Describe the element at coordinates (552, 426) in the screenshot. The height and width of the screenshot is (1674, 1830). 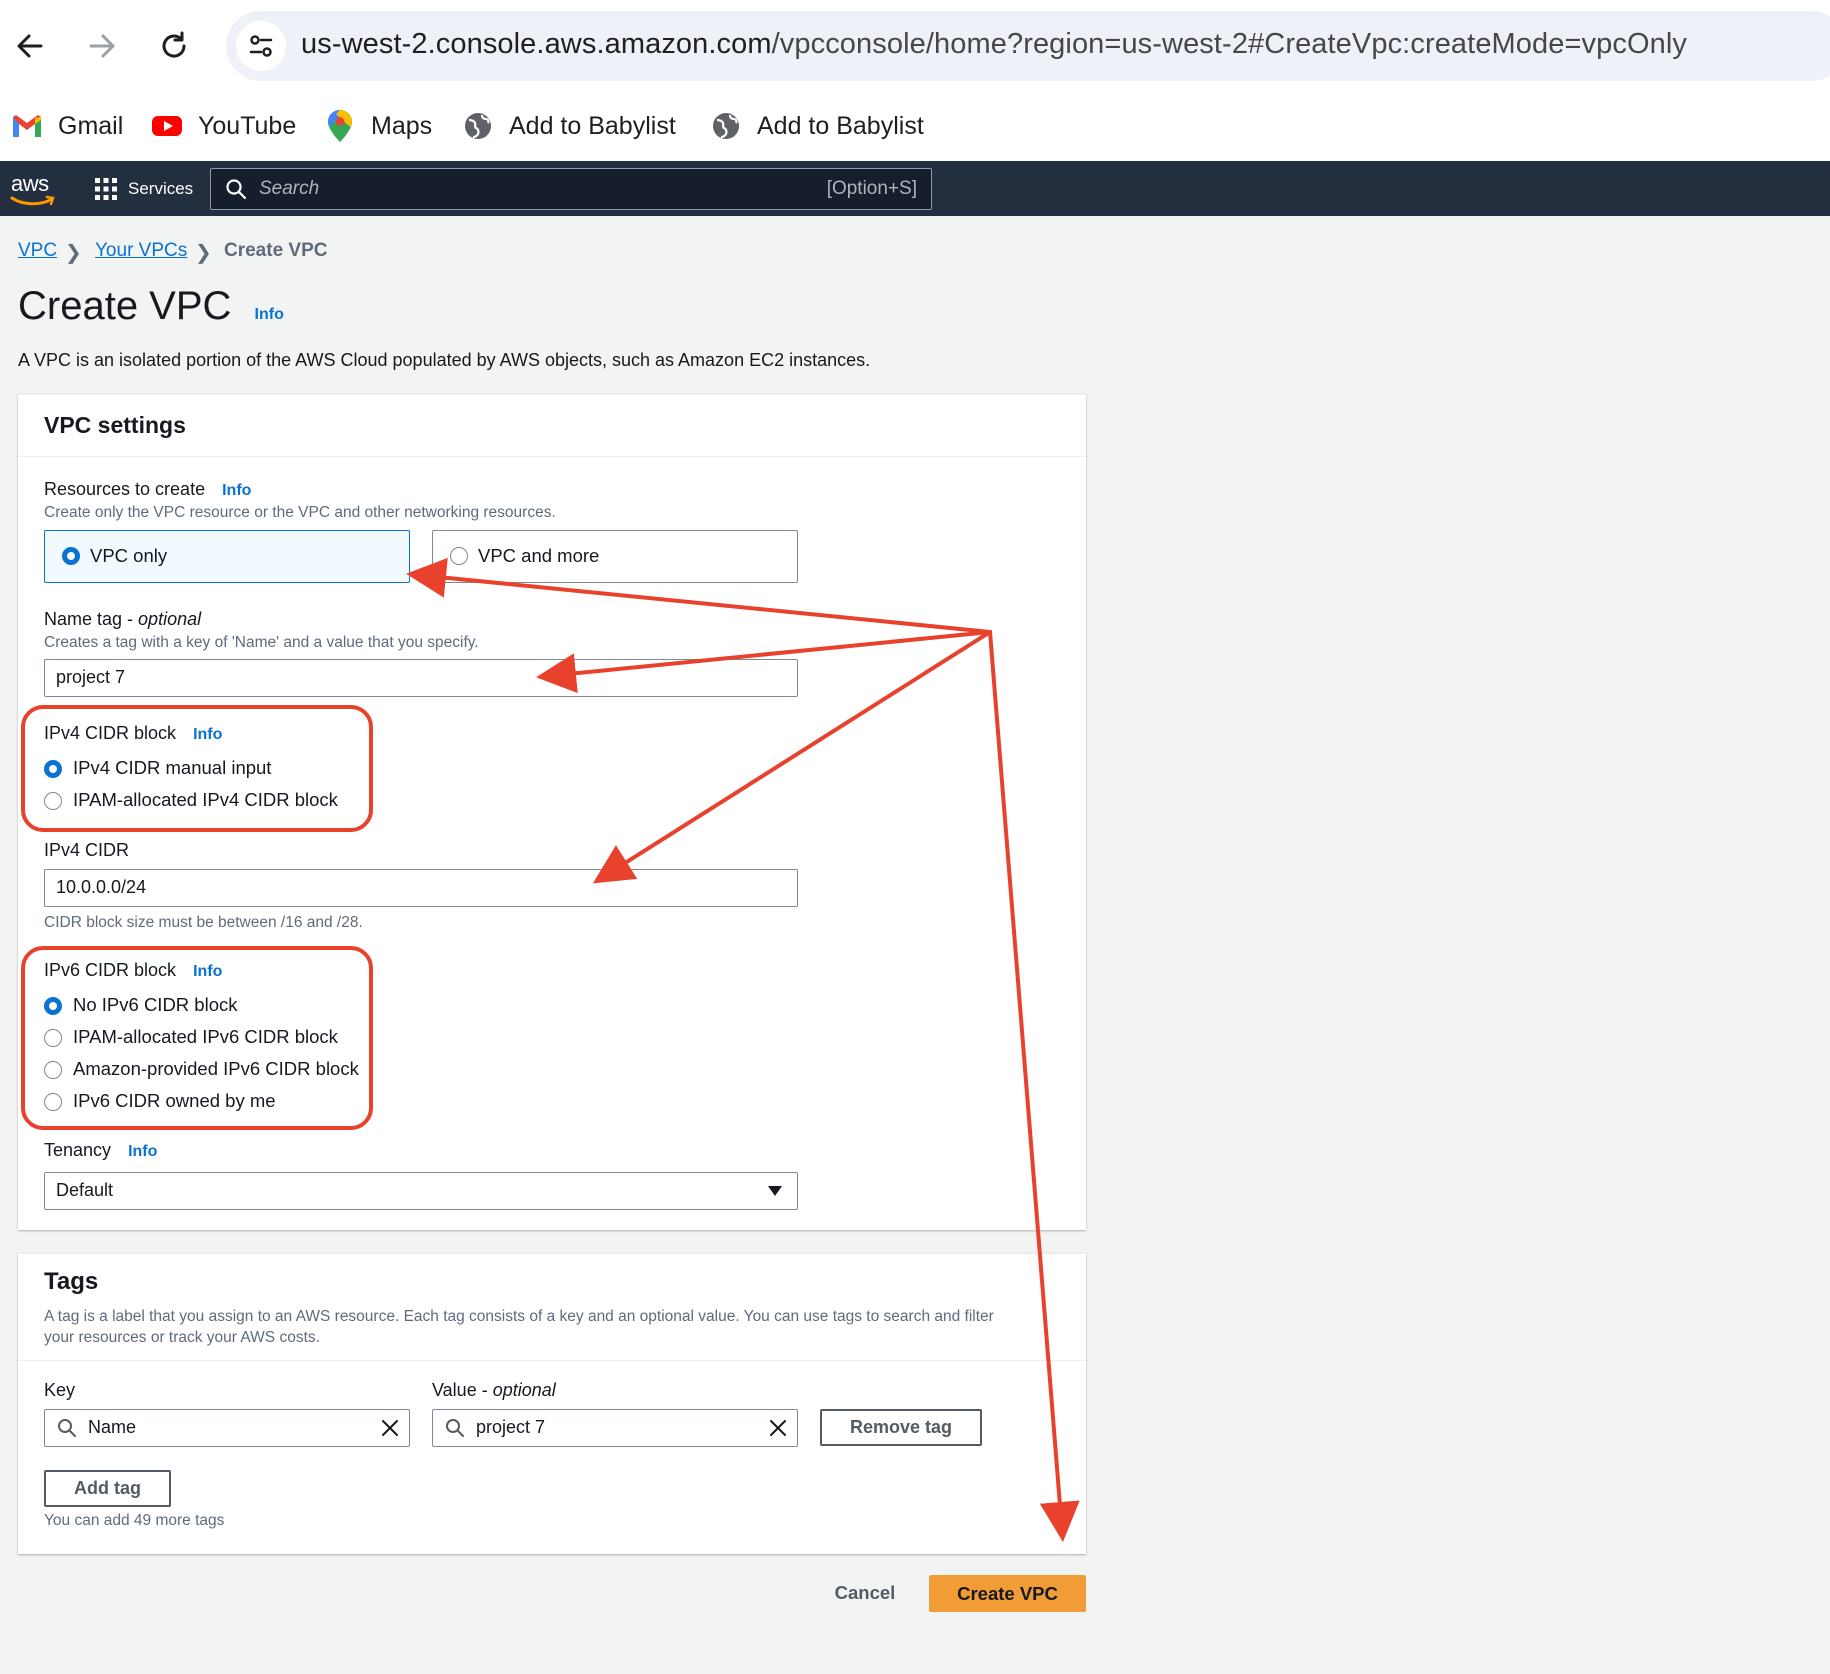
I see `panel-header: VPC settings` at that location.